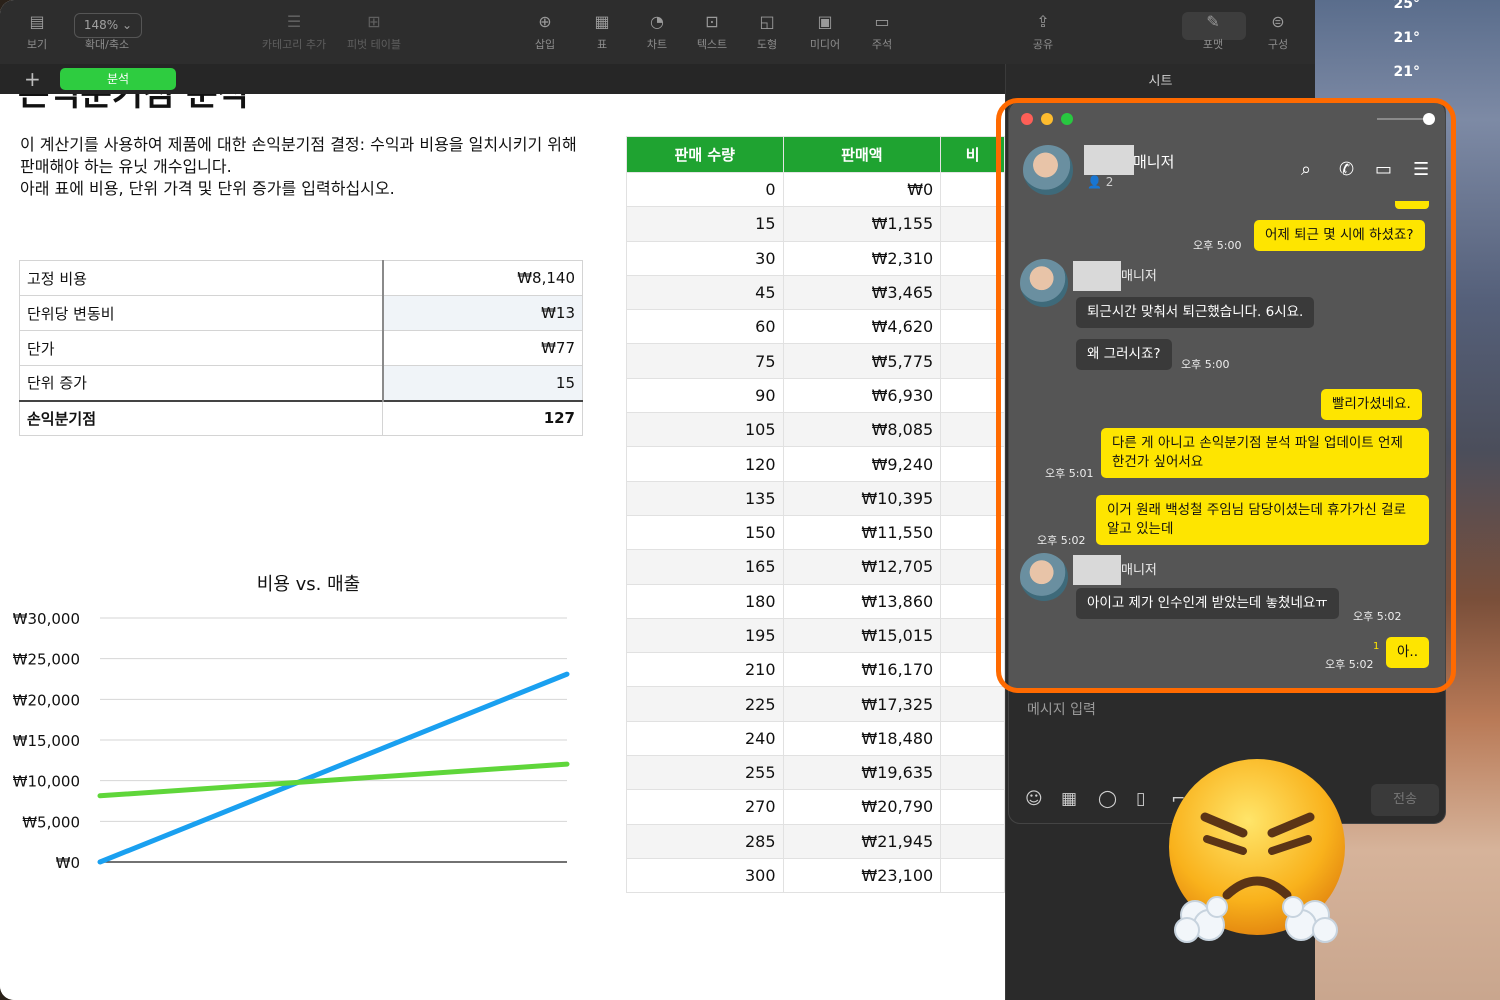  What do you see at coordinates (374, 30) in the screenshot?
I see `pivot-table-button: ⊞ 피벗 테이블` at bounding box center [374, 30].